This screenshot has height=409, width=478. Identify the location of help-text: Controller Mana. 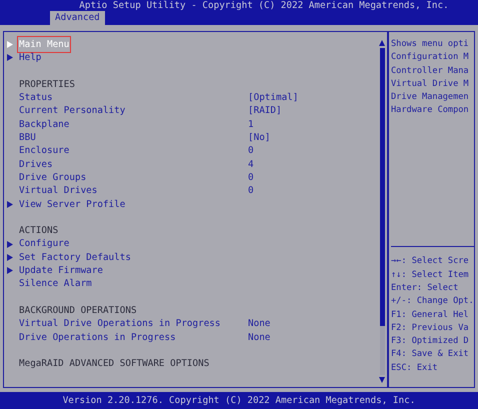
(430, 71).